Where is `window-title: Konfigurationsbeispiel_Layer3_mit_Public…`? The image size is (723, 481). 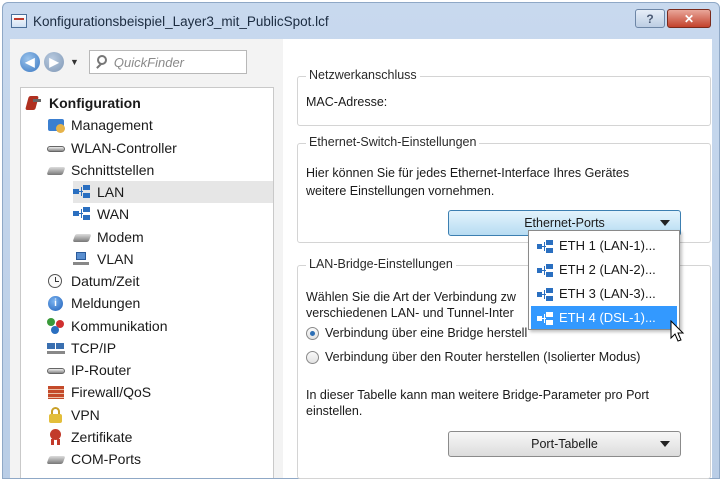 window-title: Konfigurationsbeispiel_Layer3_mit_Public… is located at coordinates (181, 21).